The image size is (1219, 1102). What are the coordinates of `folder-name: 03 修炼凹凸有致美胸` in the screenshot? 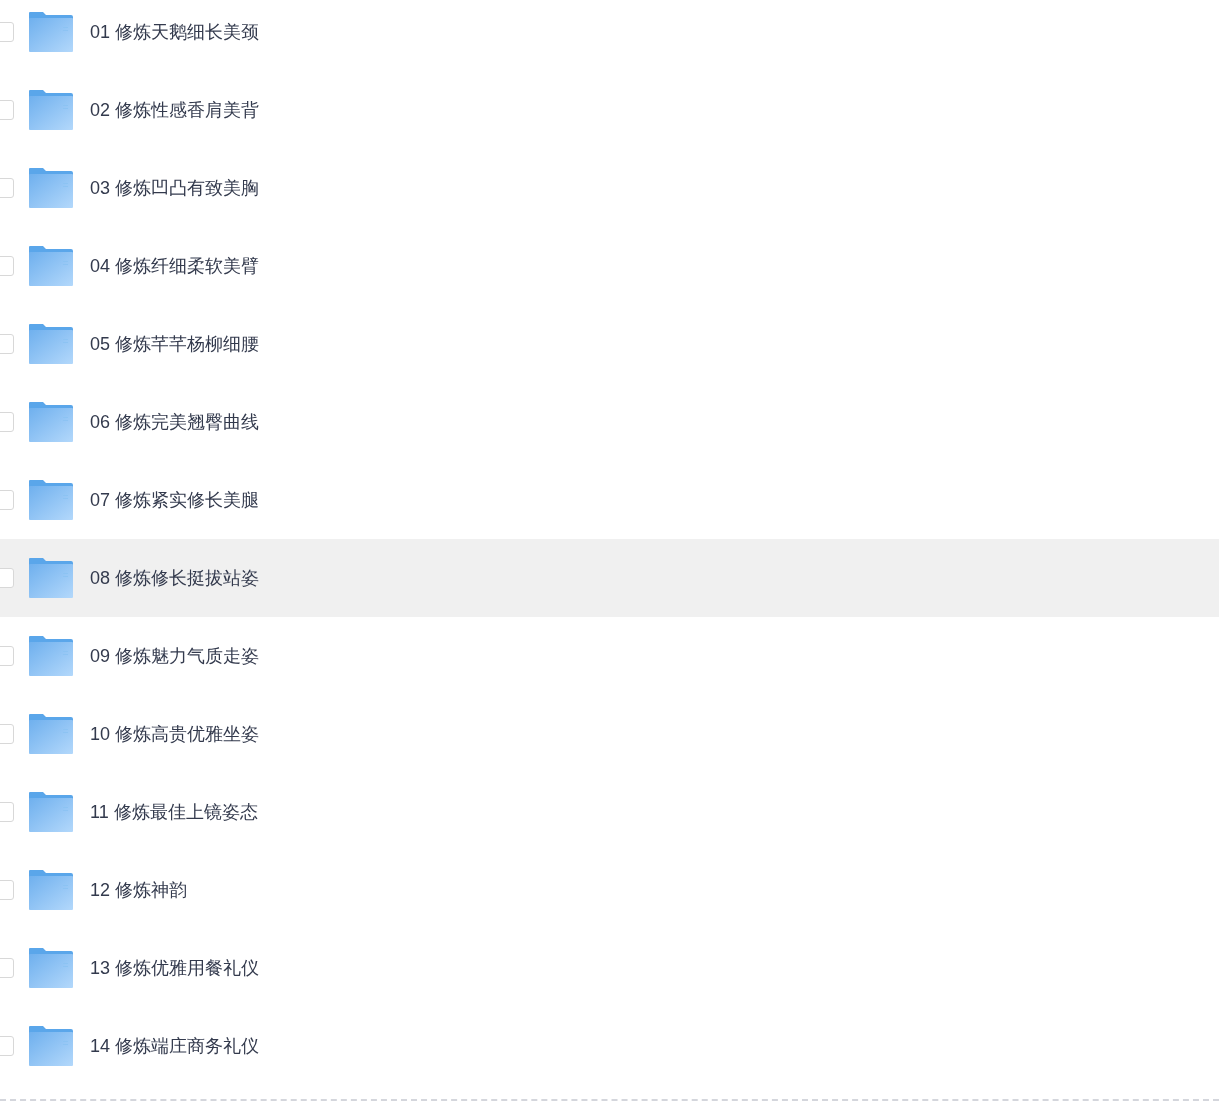 It's located at (175, 188).